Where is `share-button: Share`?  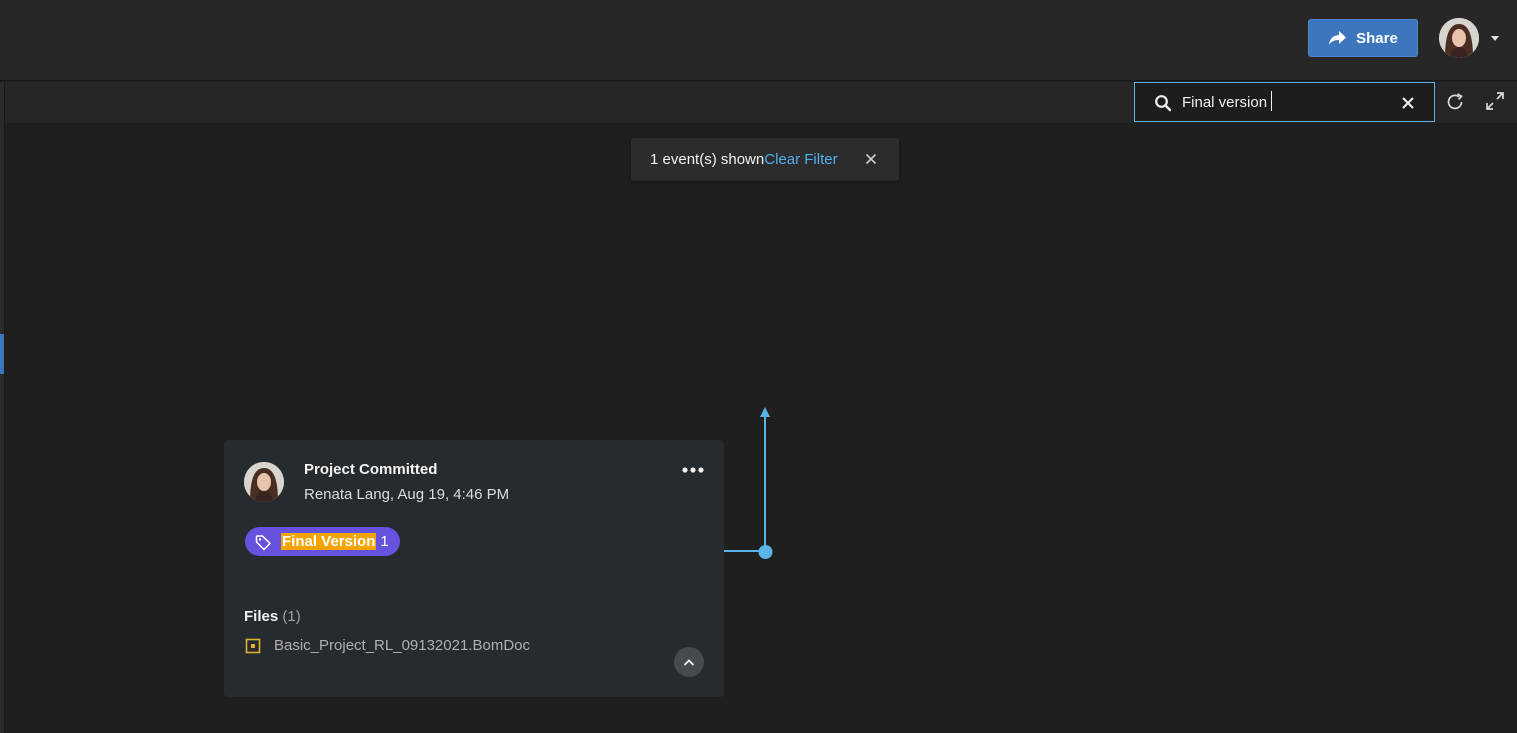
share-button: Share is located at coordinates (1363, 38).